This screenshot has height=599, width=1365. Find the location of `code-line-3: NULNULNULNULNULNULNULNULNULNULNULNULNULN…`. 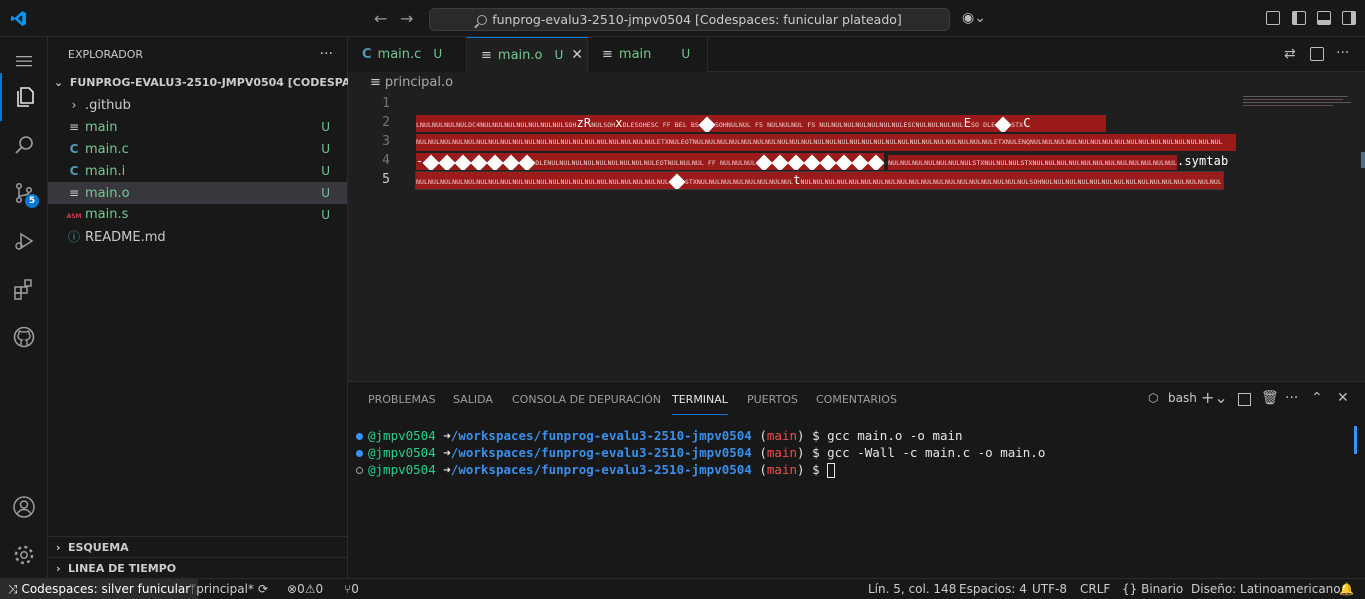

code-line-3: NULNULNULNULNULNULNULNULNULNULNULNULNULN… is located at coordinates (826, 142).